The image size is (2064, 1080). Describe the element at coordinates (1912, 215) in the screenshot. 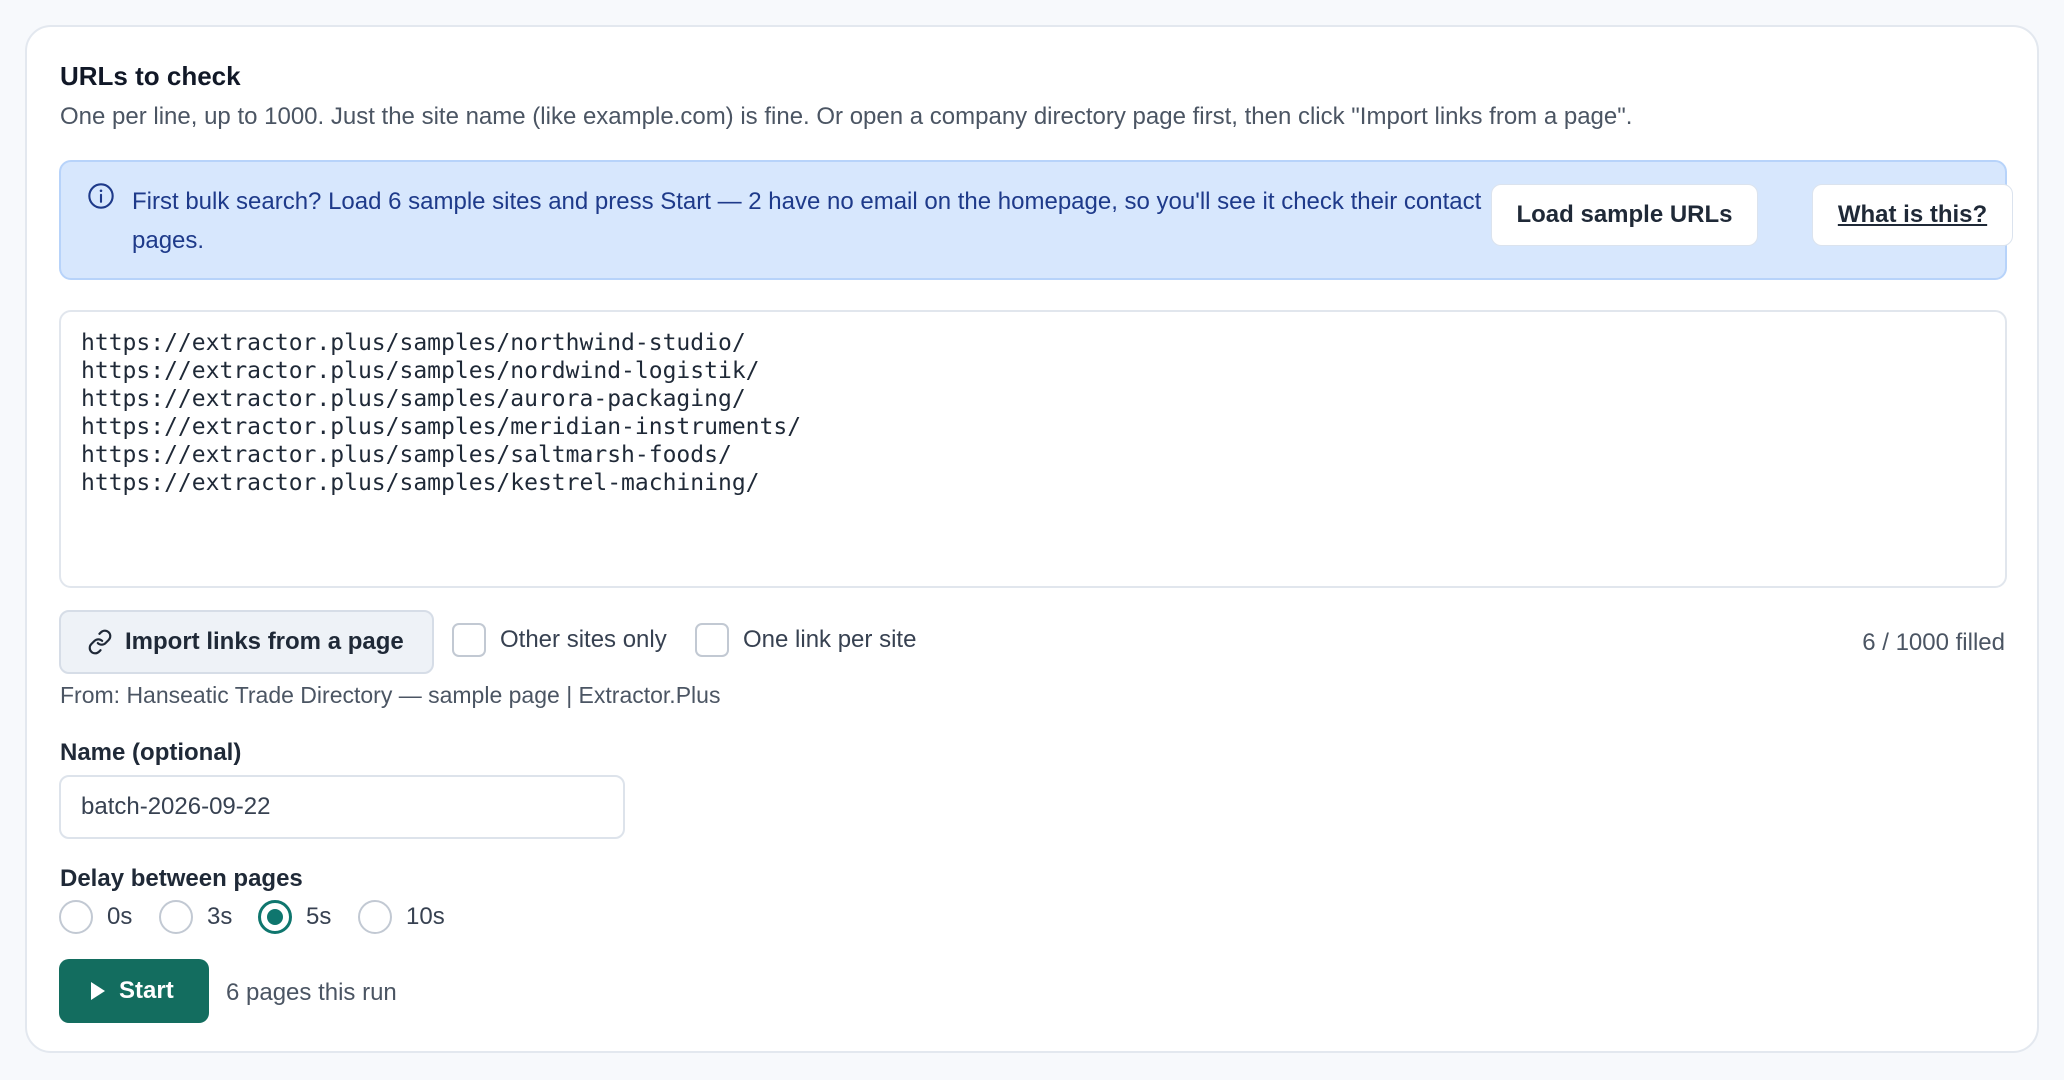

I see `what-is-this-button: What is this?` at that location.